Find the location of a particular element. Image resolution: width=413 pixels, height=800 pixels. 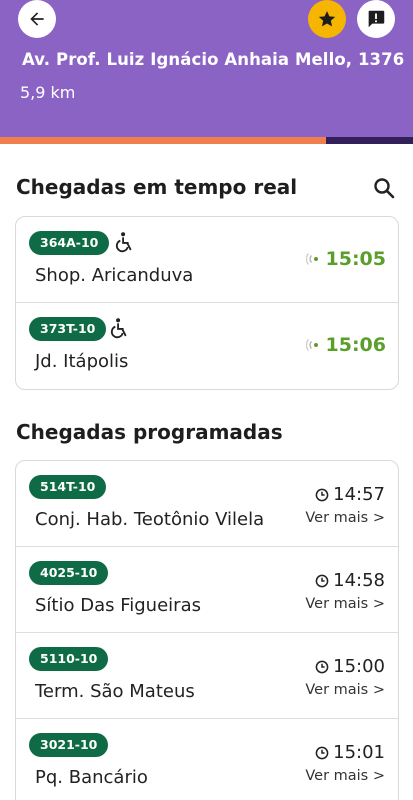

scheduled-time: 14:57 is located at coordinates (350, 494).